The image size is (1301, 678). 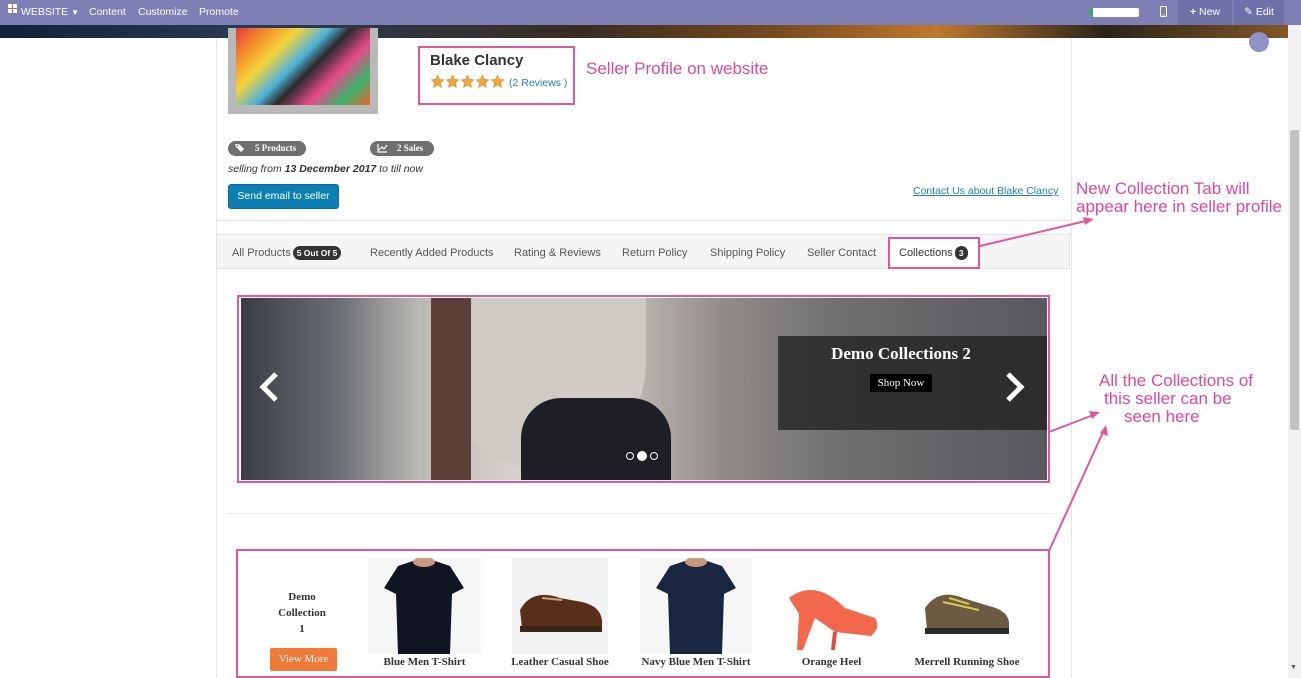 What do you see at coordinates (561, 613) in the screenshot?
I see `shoe-image` at bounding box center [561, 613].